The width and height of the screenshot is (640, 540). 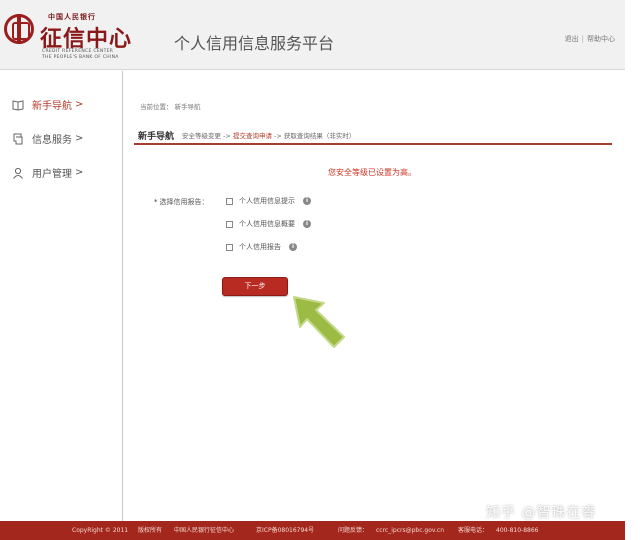 What do you see at coordinates (285, 530) in the screenshot?
I see `footer-icp: 京ICP备08016794号` at bounding box center [285, 530].